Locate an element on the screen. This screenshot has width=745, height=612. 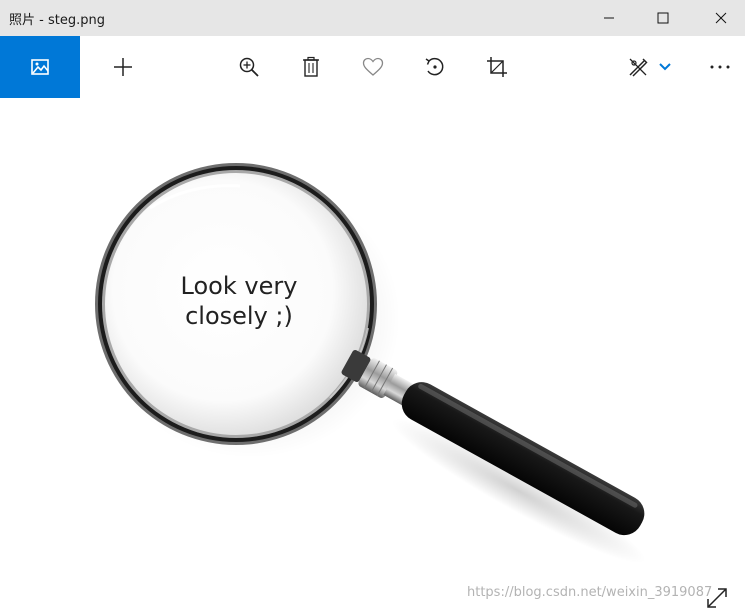
edit-create-dropdown is located at coordinates (665, 67).